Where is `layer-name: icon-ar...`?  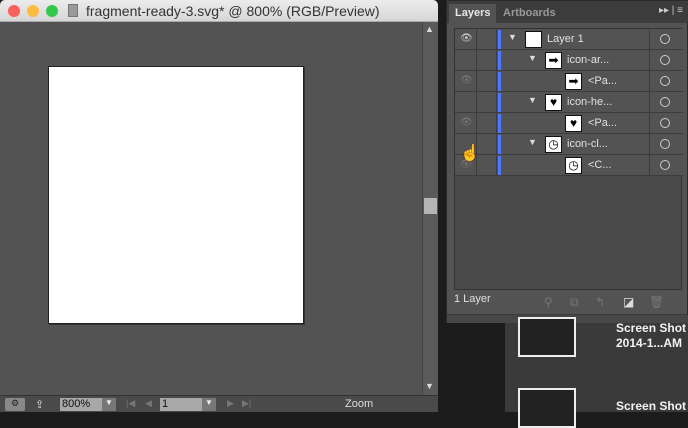
layer-name: icon-ar... is located at coordinates (588, 60).